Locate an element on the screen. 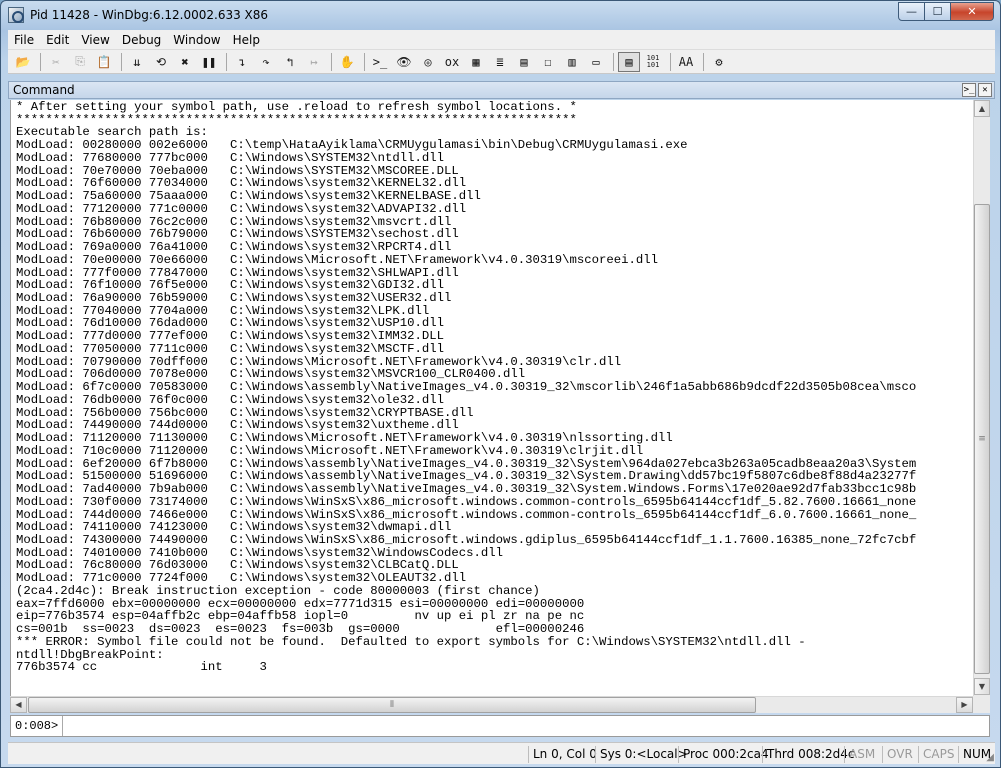 This screenshot has width=1001, height=768. vertical-scrollbar: ▲ ≡ ▼ is located at coordinates (981, 398).